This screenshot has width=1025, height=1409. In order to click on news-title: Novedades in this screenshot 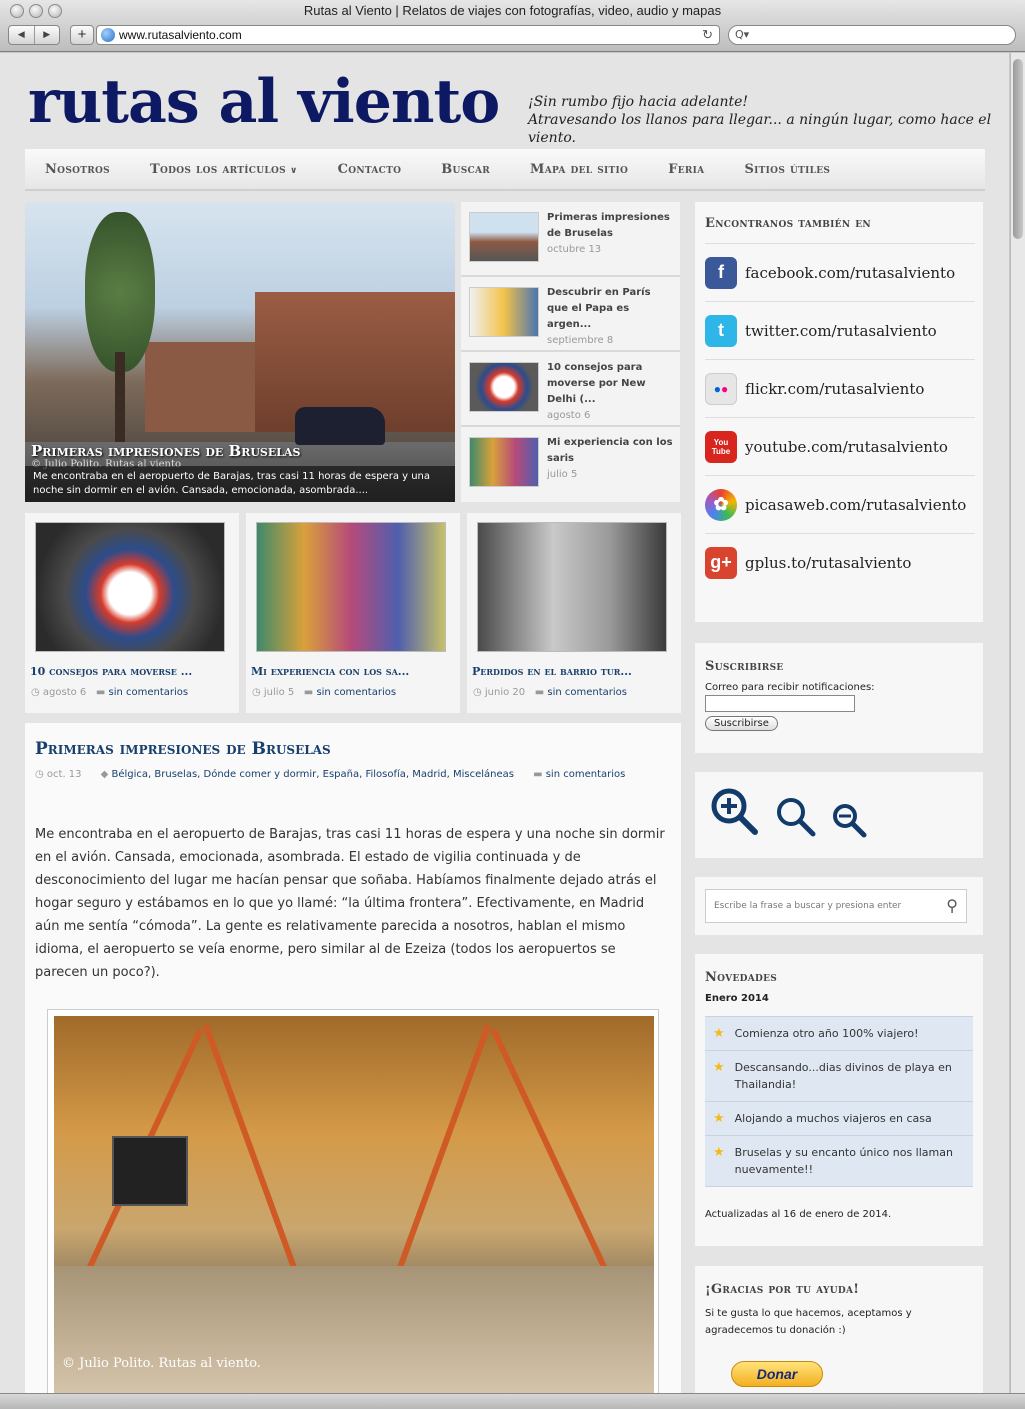, I will do `click(741, 977)`.